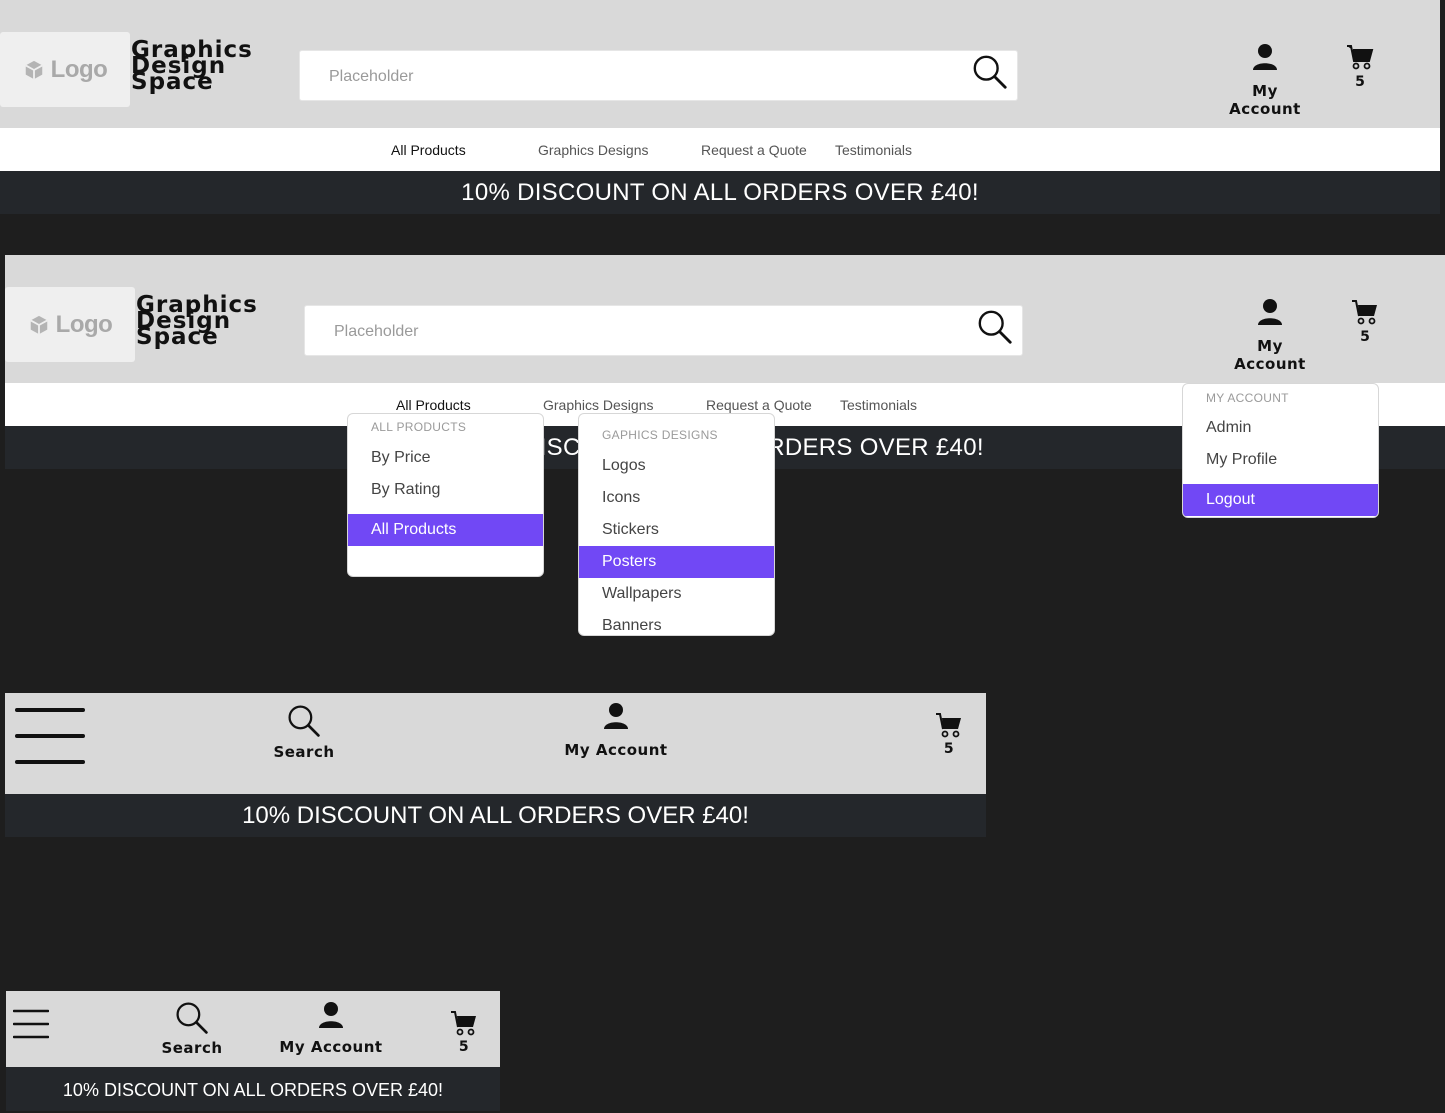 The image size is (1445, 1113). Describe the element at coordinates (253, 1029) in the screenshot. I see `mobile-header-frame: Search My Account 5` at that location.